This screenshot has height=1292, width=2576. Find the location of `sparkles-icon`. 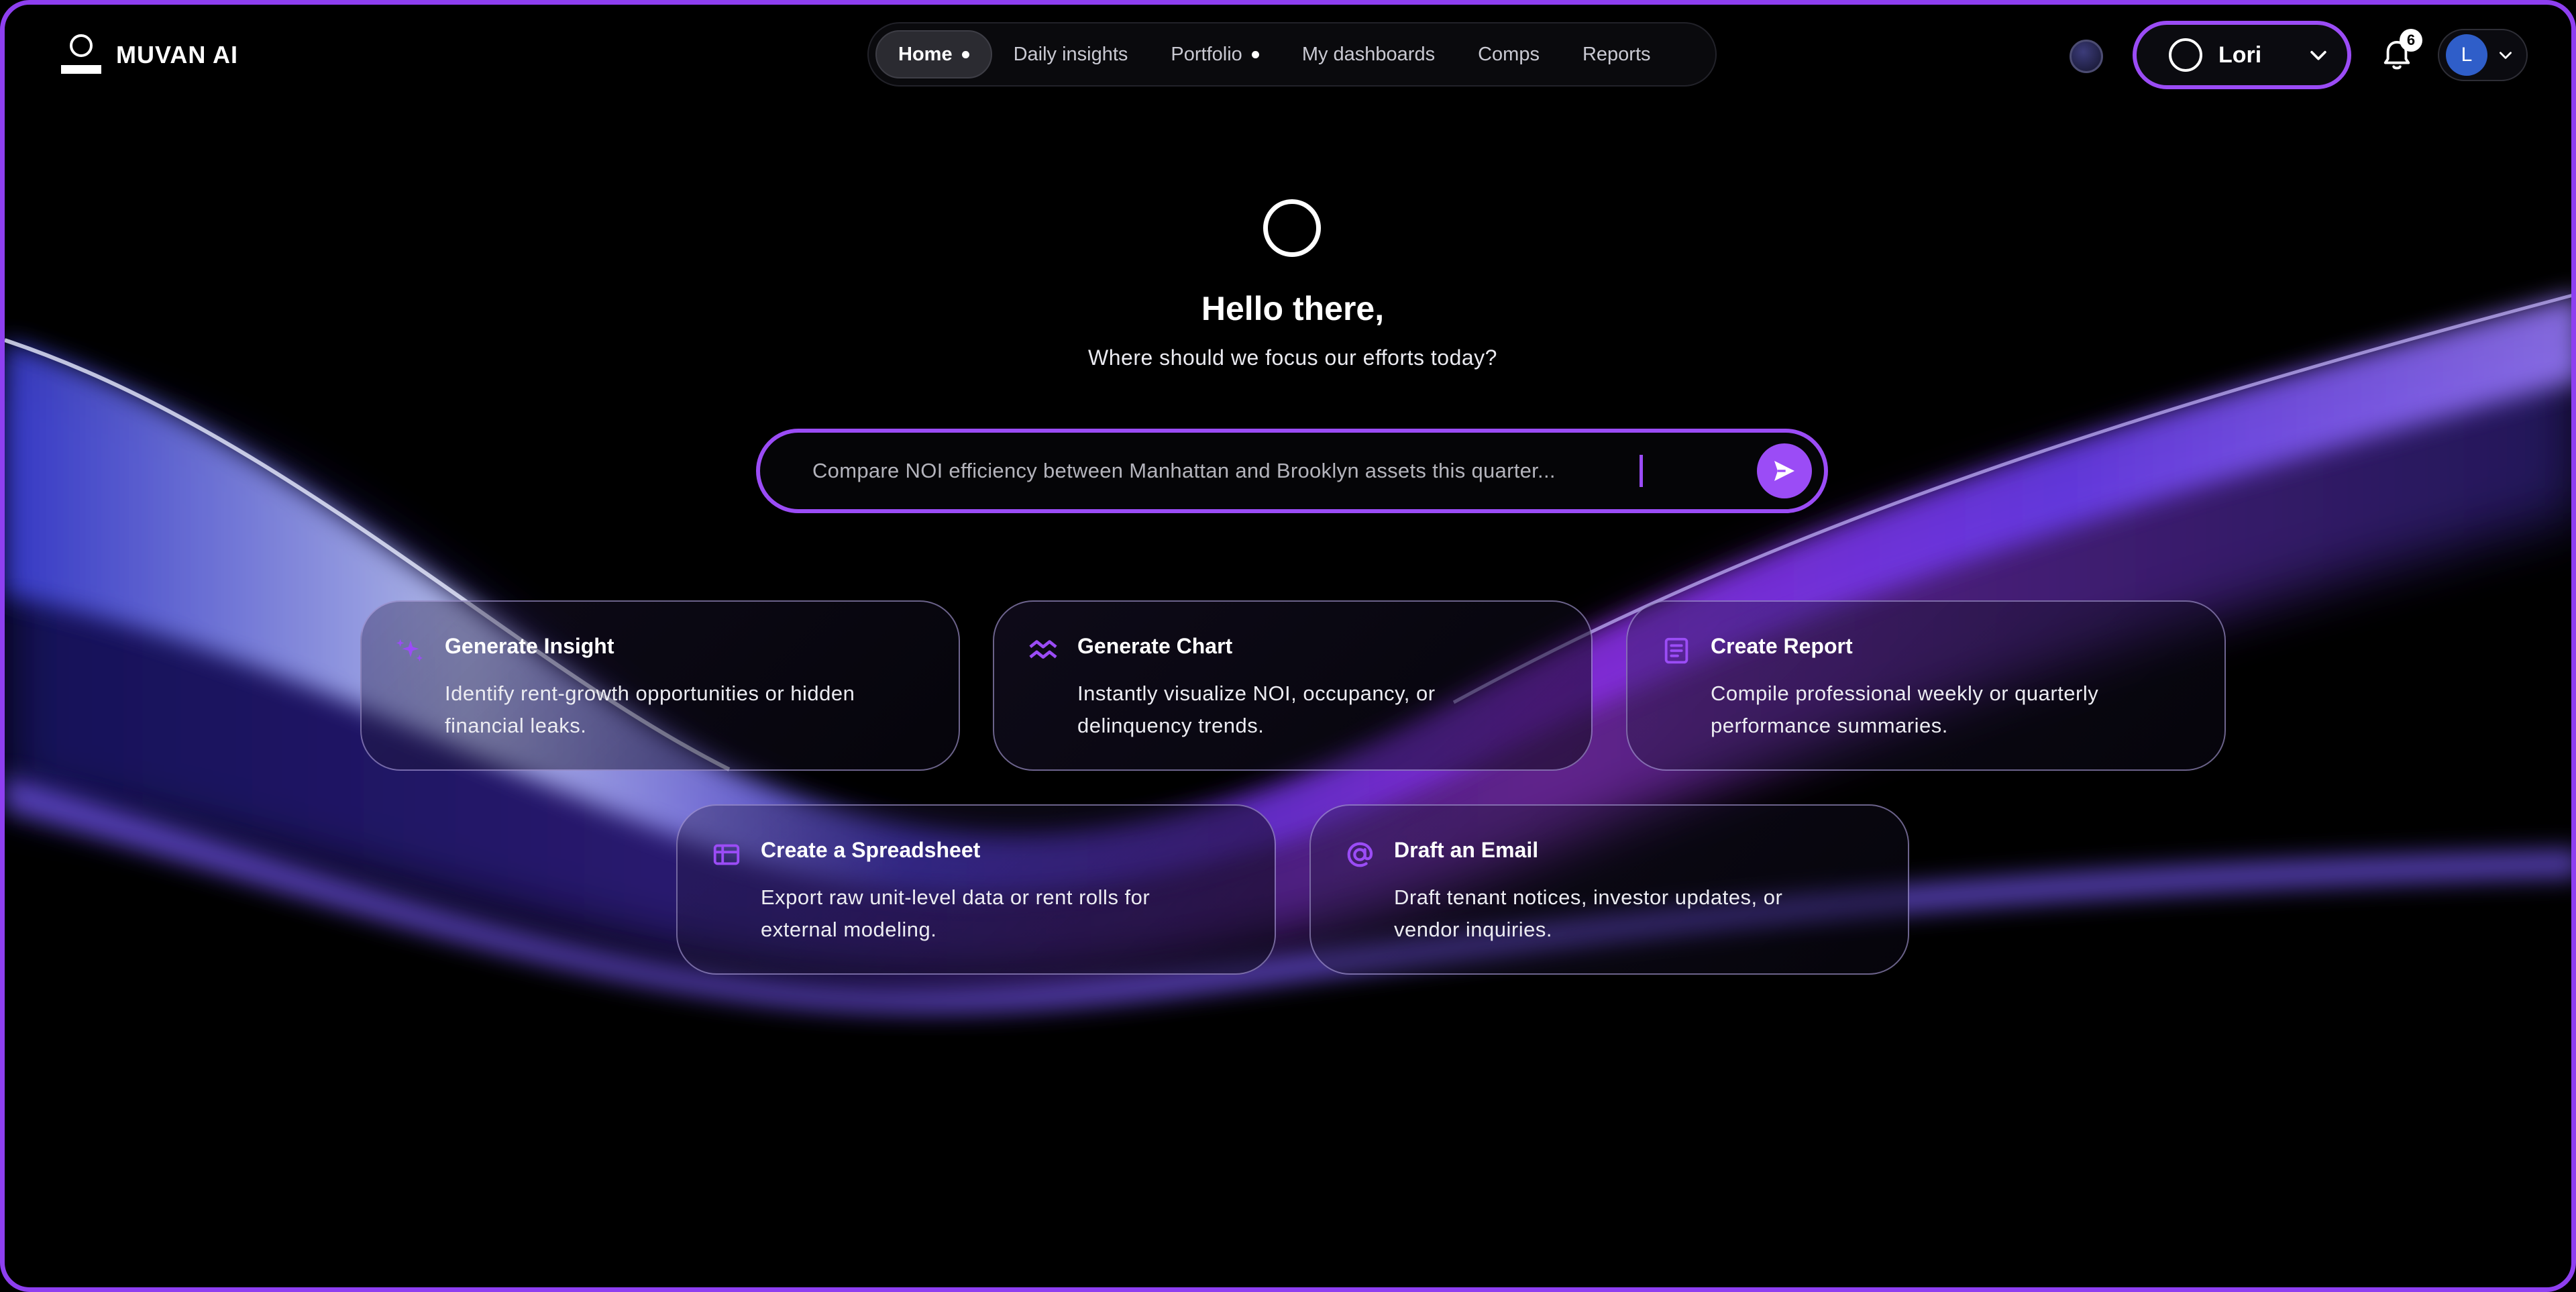

sparkles-icon is located at coordinates (409, 650).